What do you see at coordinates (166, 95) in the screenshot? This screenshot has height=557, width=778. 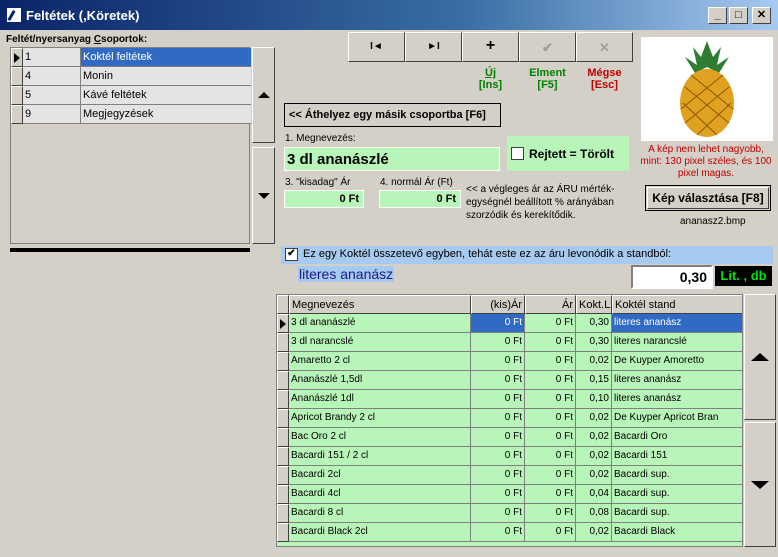 I see `group-name: Kávé feltétek` at bounding box center [166, 95].